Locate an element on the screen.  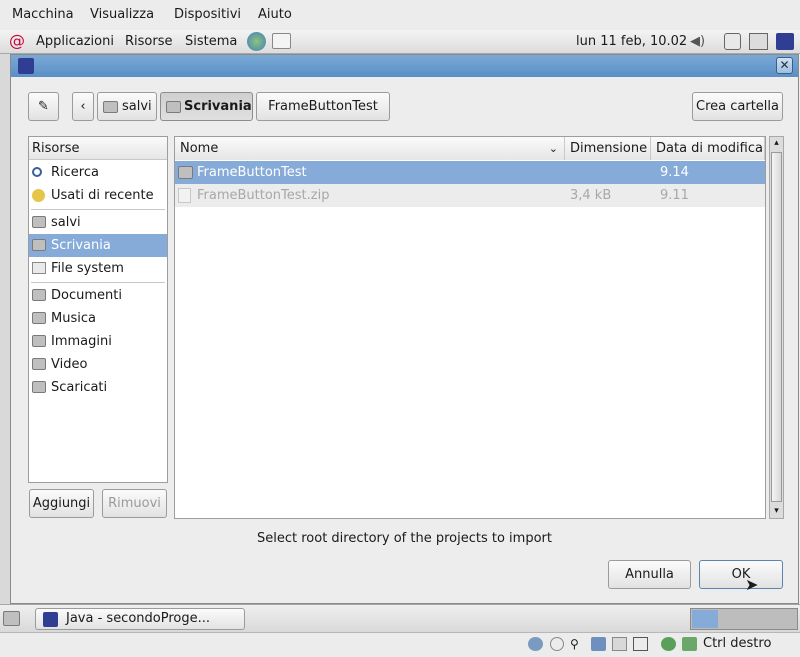
remove-bookmark-label: Rimuovi is located at coordinates (134, 503).